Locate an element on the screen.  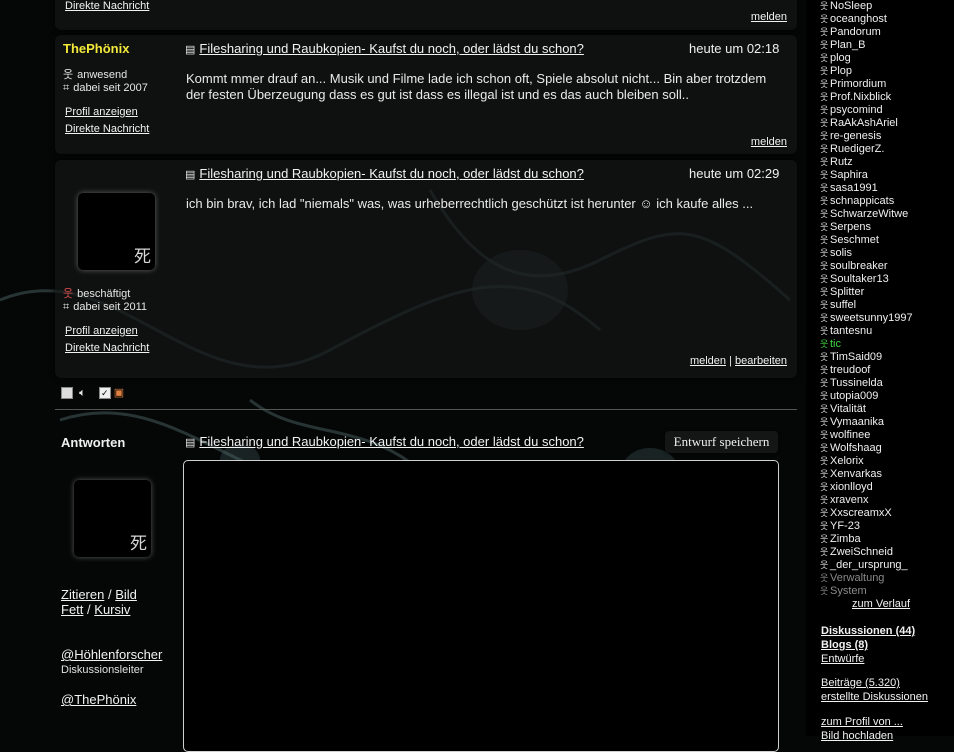
quote-link: Zitieren is located at coordinates (82, 594).